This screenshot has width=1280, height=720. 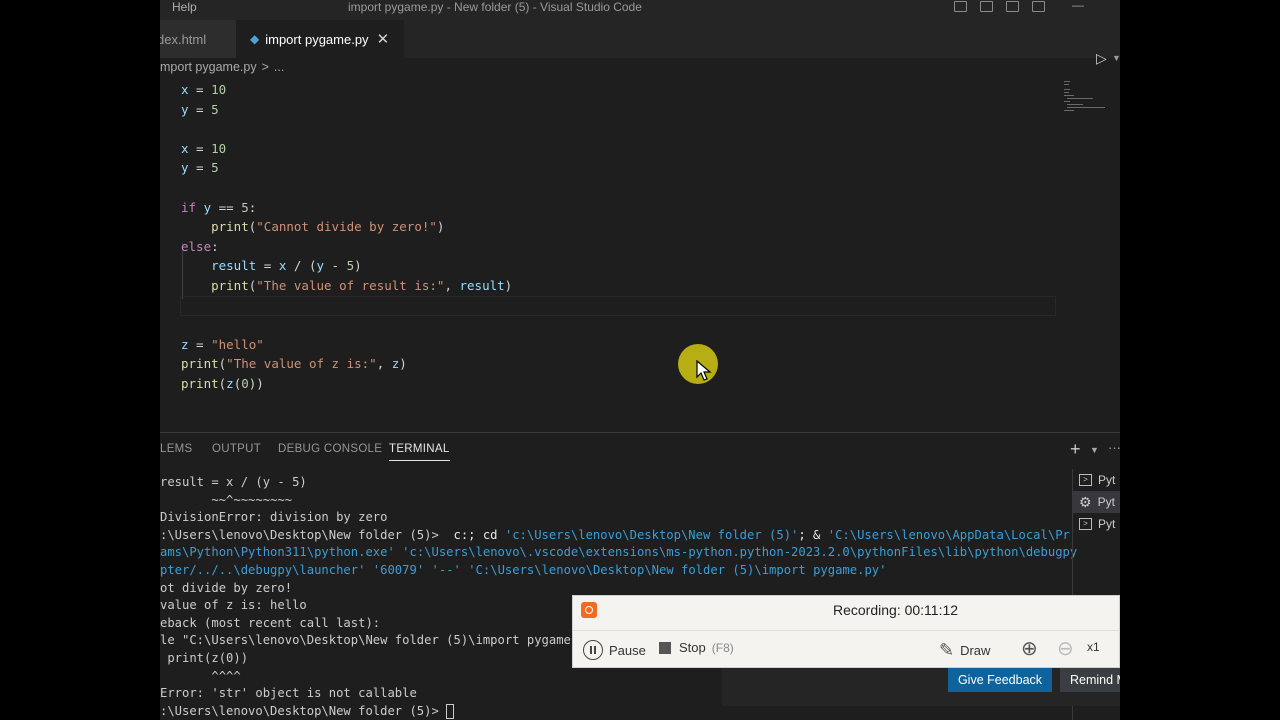 What do you see at coordinates (383, 39) in the screenshot?
I see `close-icon: ✕` at bounding box center [383, 39].